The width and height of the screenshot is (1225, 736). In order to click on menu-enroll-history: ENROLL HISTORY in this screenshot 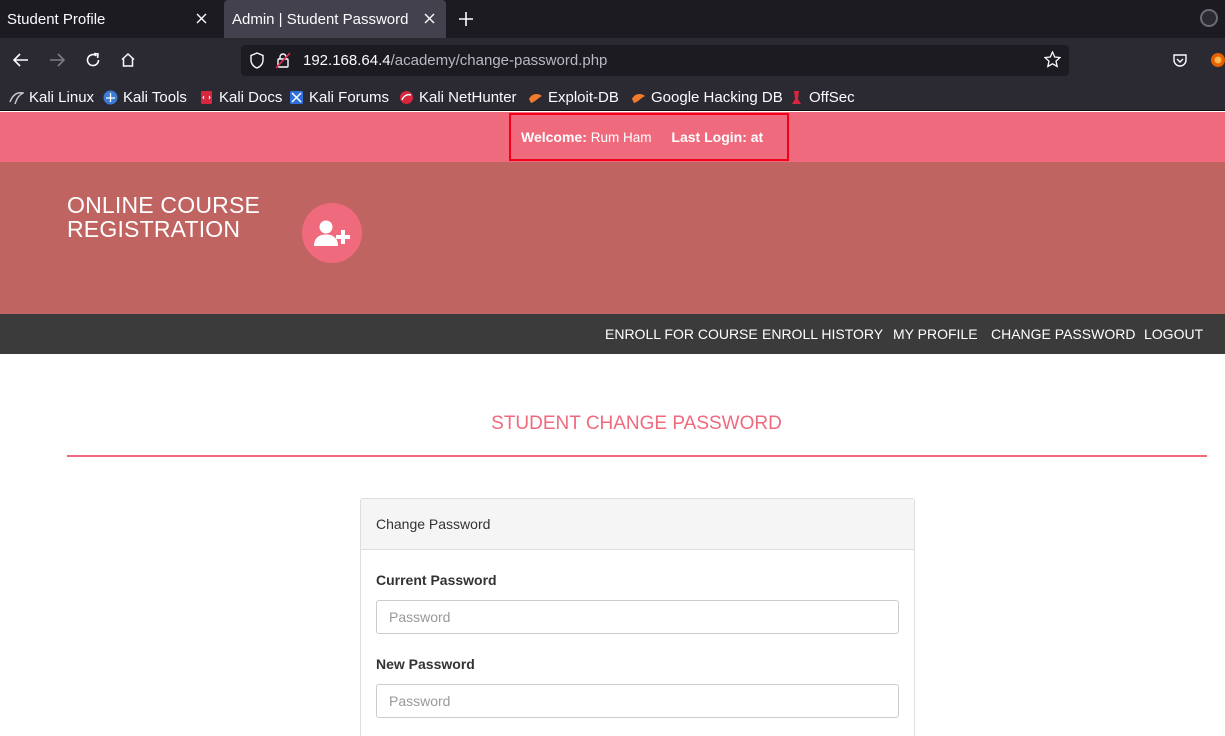, I will do `click(822, 334)`.